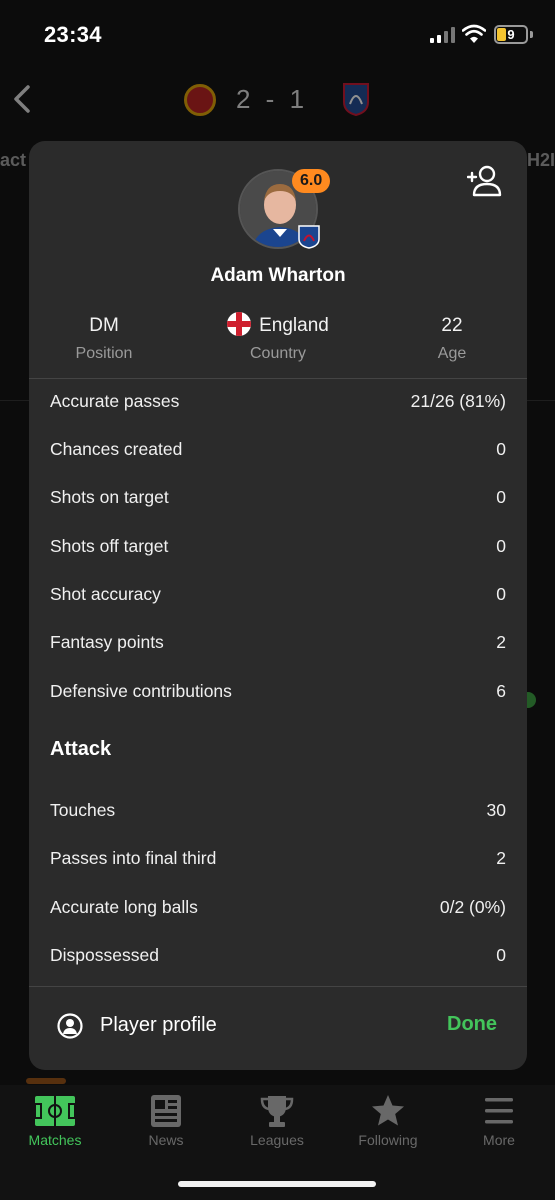 The width and height of the screenshot is (555, 1200). Describe the element at coordinates (115, 401) in the screenshot. I see `stat-name: Accurate passes` at that location.